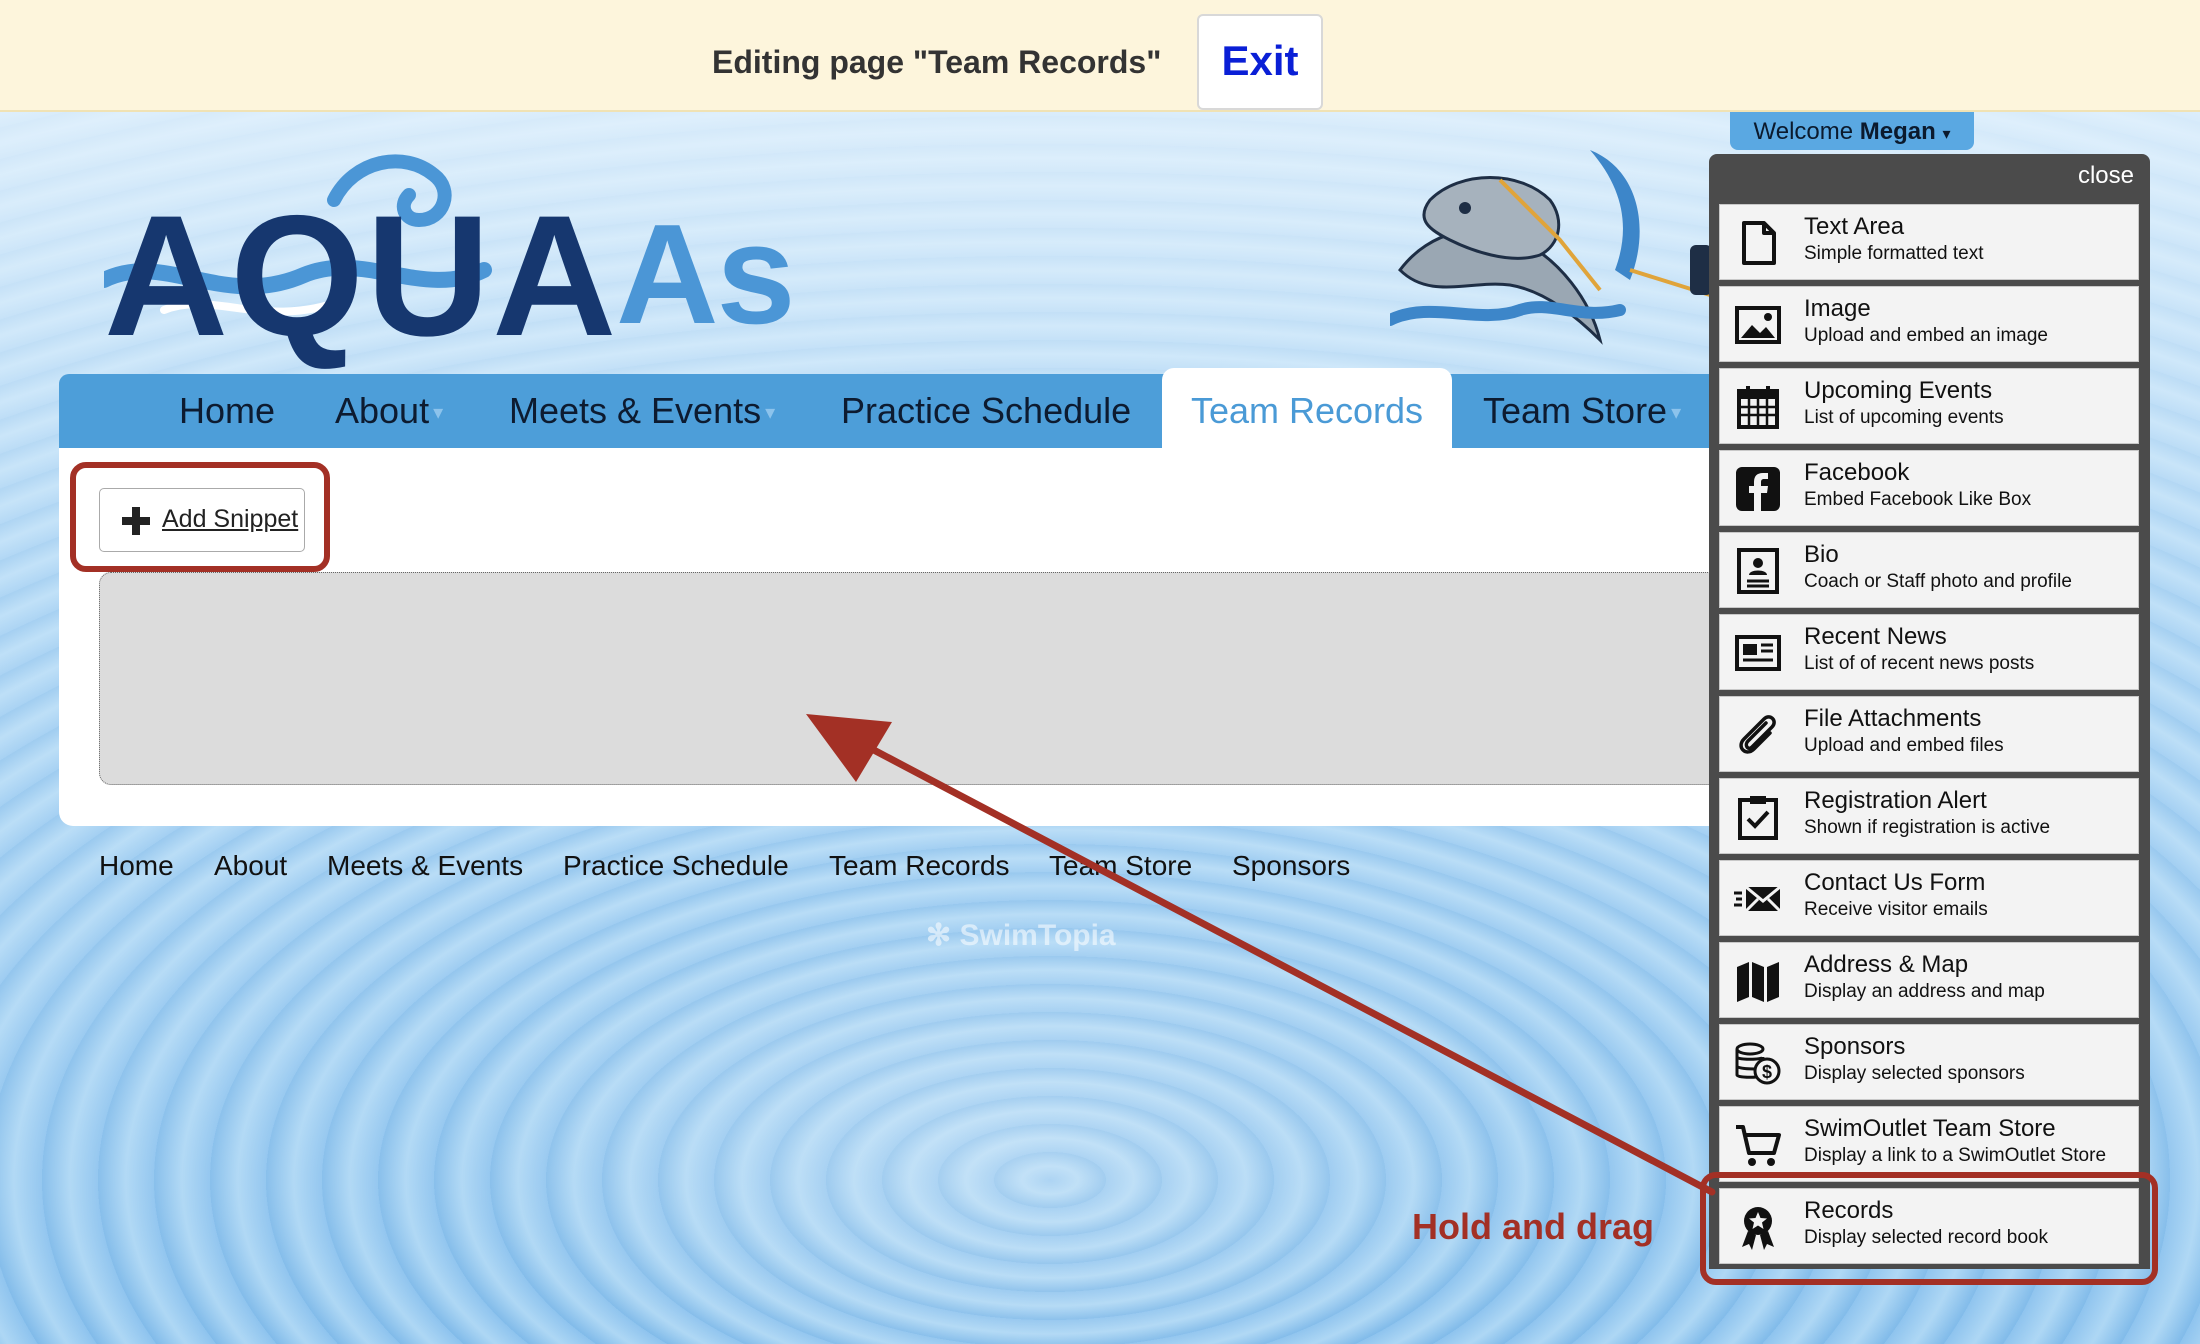 Image resolution: width=2200 pixels, height=1344 pixels. What do you see at coordinates (676, 866) in the screenshot?
I see `footer-link-practice-schedule: Practice Schedule` at bounding box center [676, 866].